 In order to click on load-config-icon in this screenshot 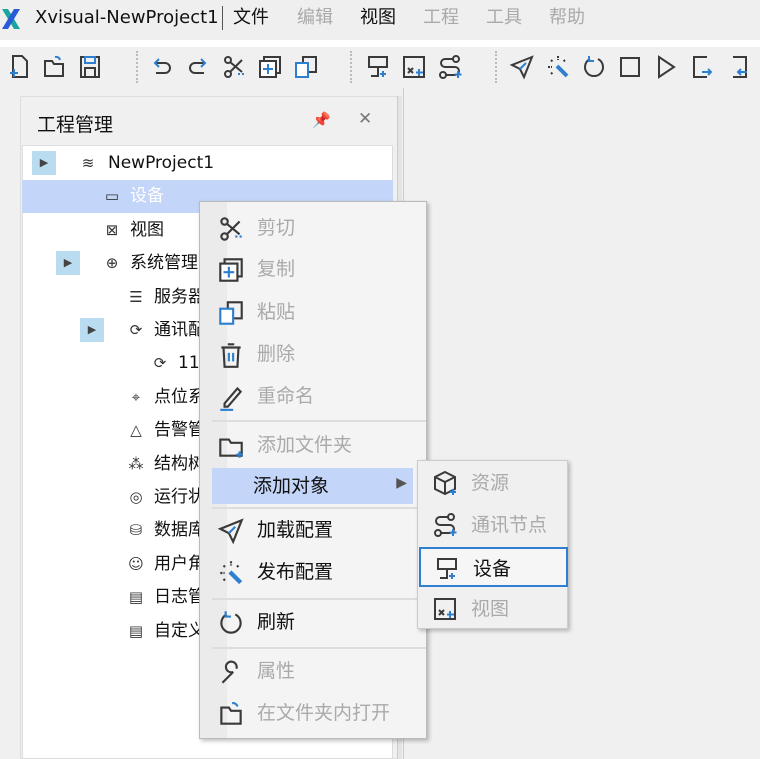, I will do `click(522, 67)`.